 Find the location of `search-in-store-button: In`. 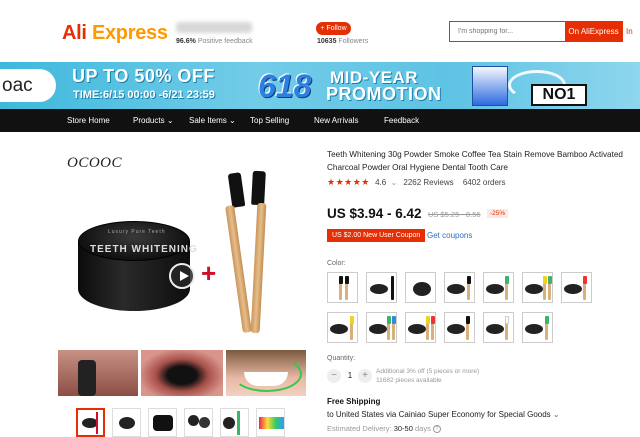

search-in-store-button: In is located at coordinates (631, 31).